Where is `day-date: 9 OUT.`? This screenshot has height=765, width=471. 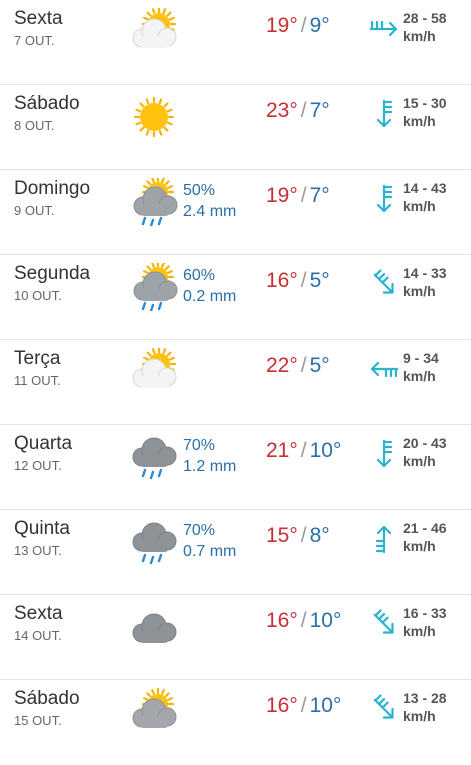 day-date: 9 OUT. is located at coordinates (34, 210).